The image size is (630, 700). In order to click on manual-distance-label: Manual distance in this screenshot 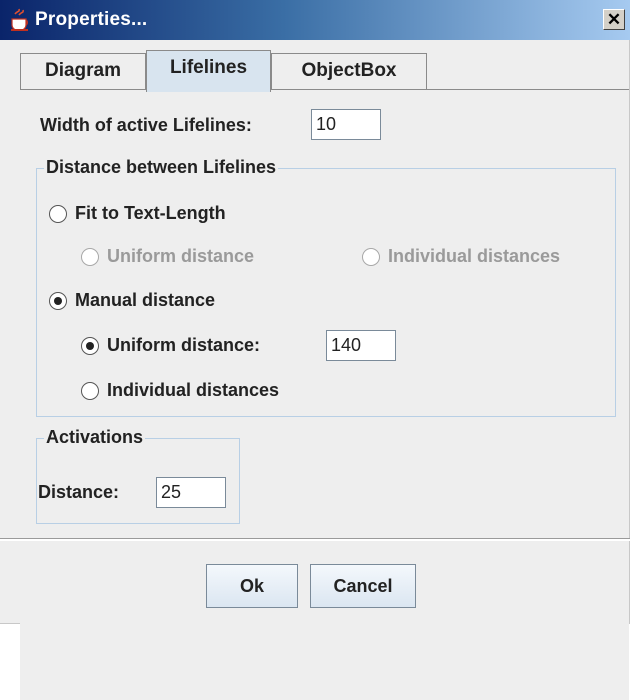, I will do `click(145, 300)`.